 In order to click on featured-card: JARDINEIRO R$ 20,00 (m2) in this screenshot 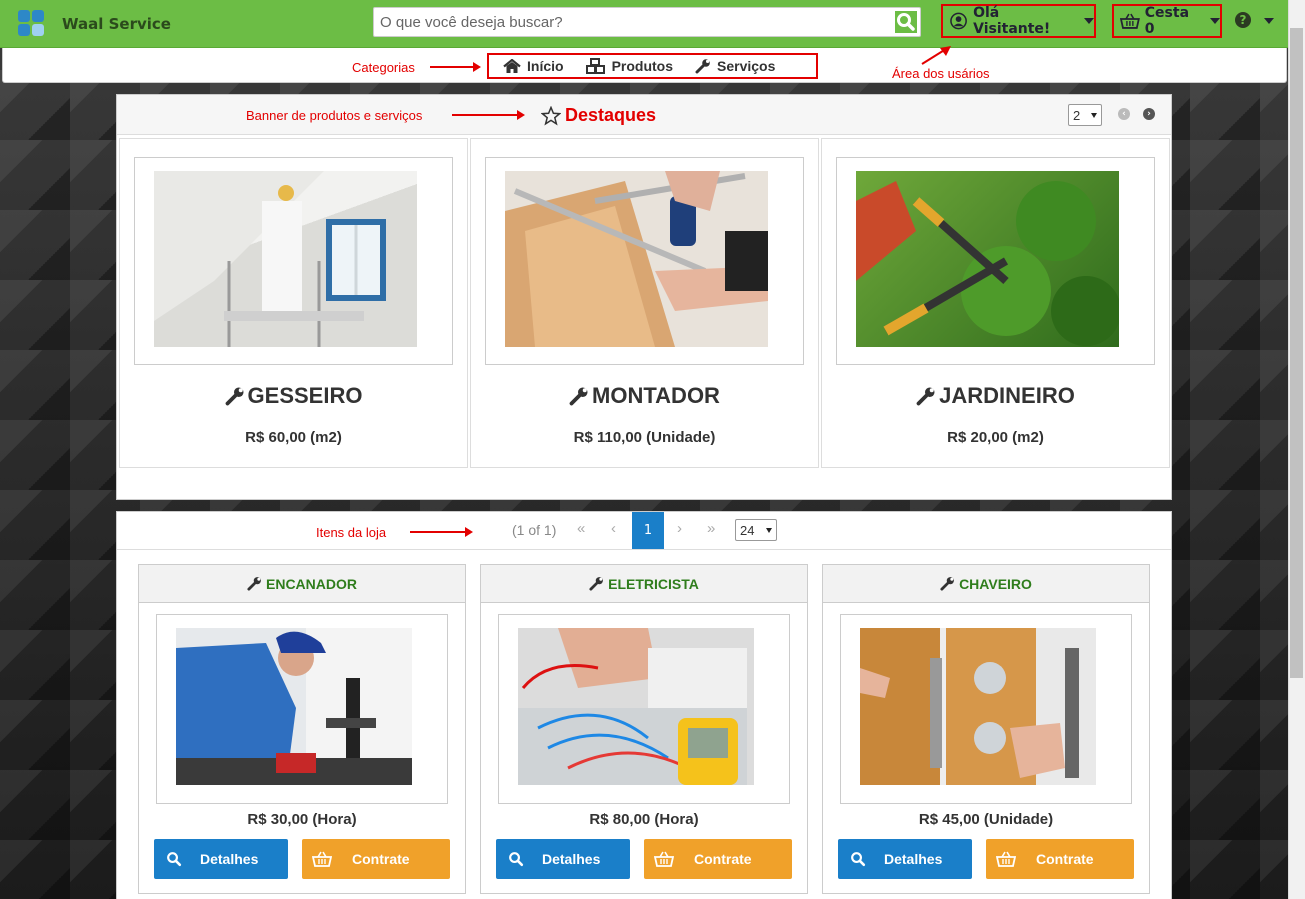, I will do `click(995, 303)`.